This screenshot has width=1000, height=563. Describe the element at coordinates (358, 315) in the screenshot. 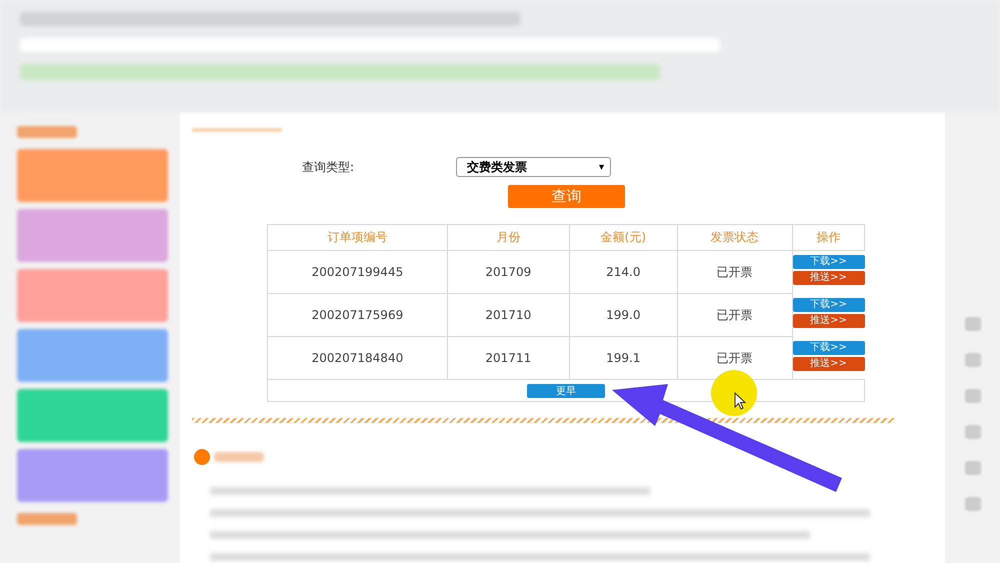

I see `table-cell: 200207175969` at that location.